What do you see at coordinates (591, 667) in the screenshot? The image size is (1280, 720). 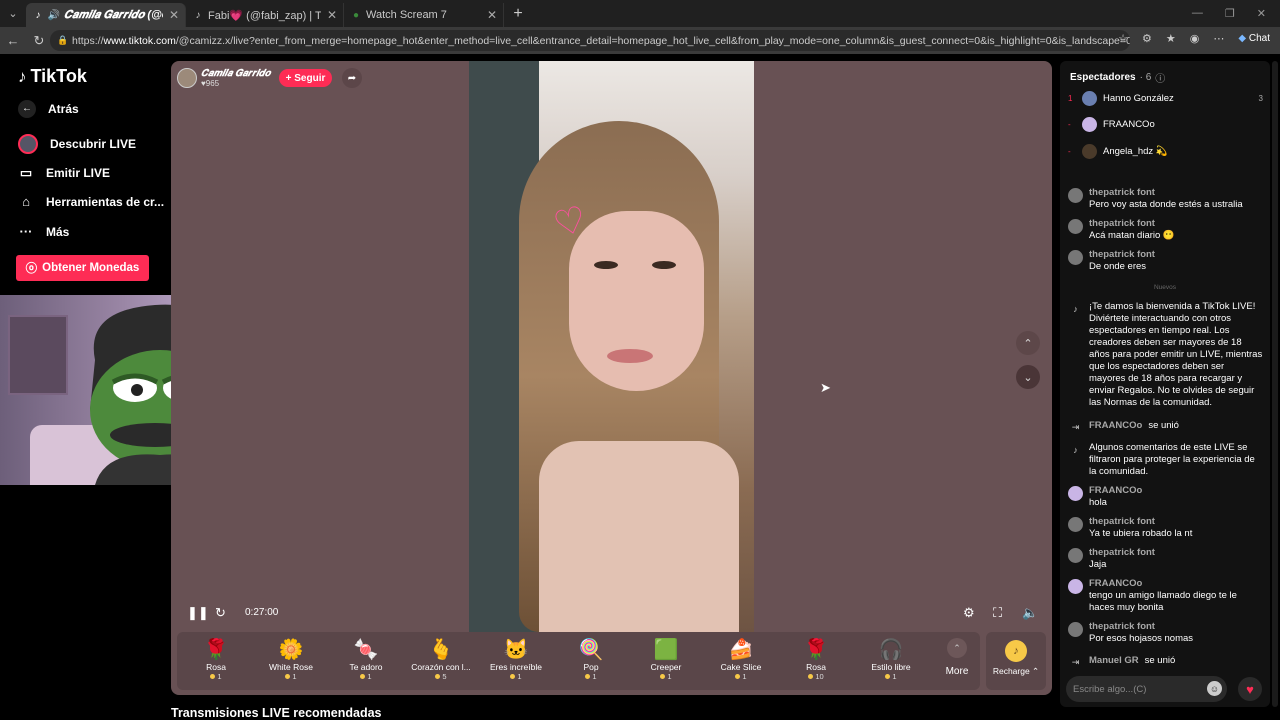 I see `gift-name: Pop` at bounding box center [591, 667].